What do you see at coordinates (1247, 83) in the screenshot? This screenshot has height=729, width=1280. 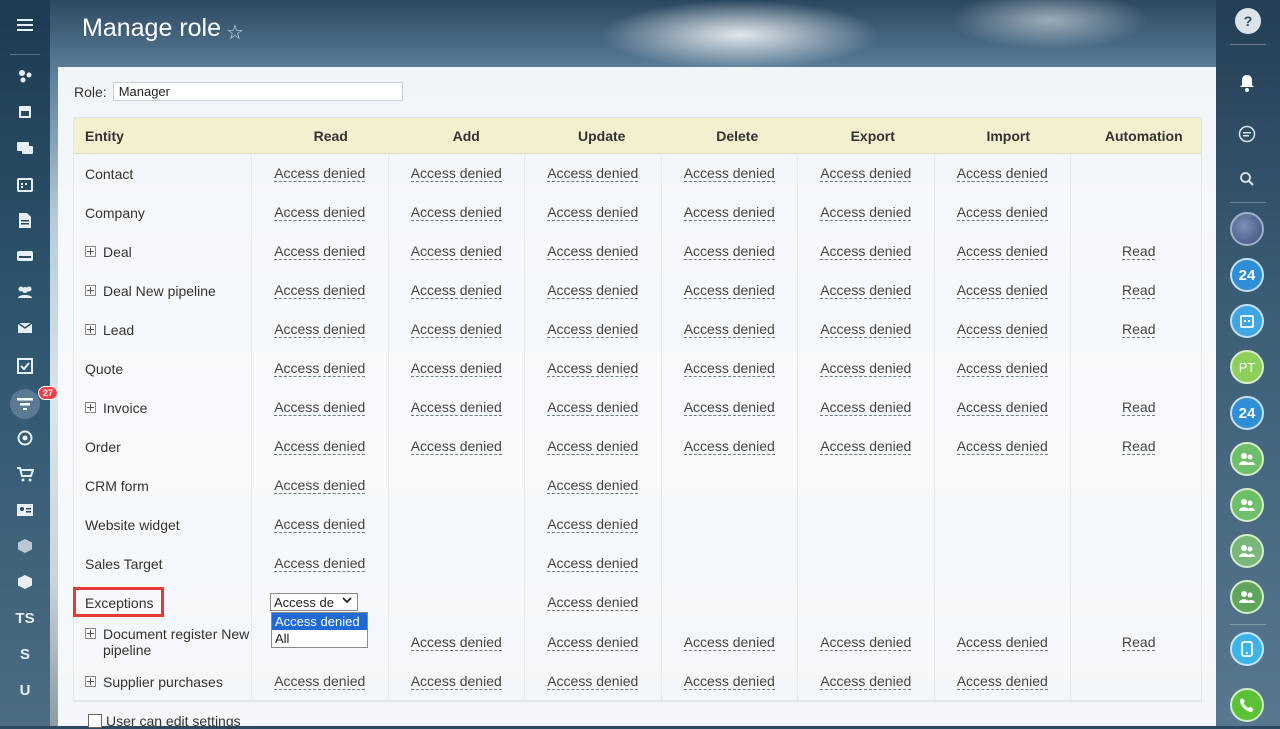 I see `bell-icon` at bounding box center [1247, 83].